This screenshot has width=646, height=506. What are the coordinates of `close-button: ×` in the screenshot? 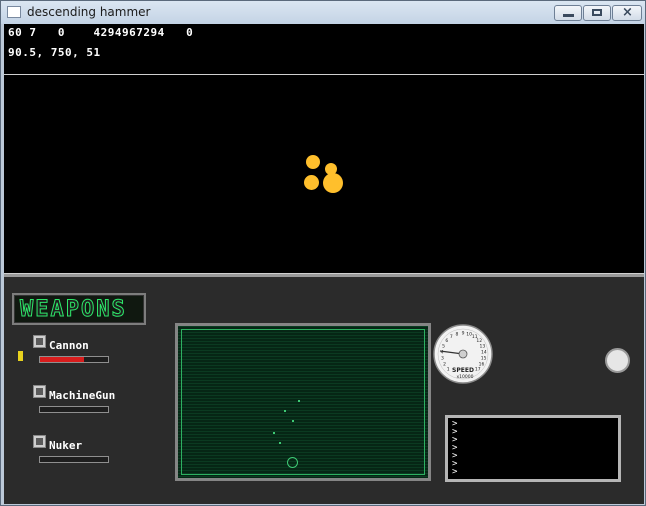 It's located at (627, 13).